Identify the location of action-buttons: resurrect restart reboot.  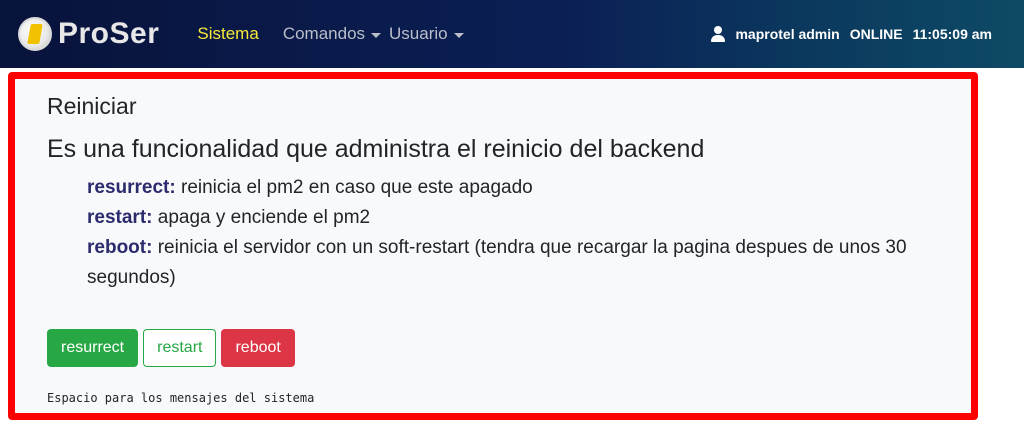
(173, 348).